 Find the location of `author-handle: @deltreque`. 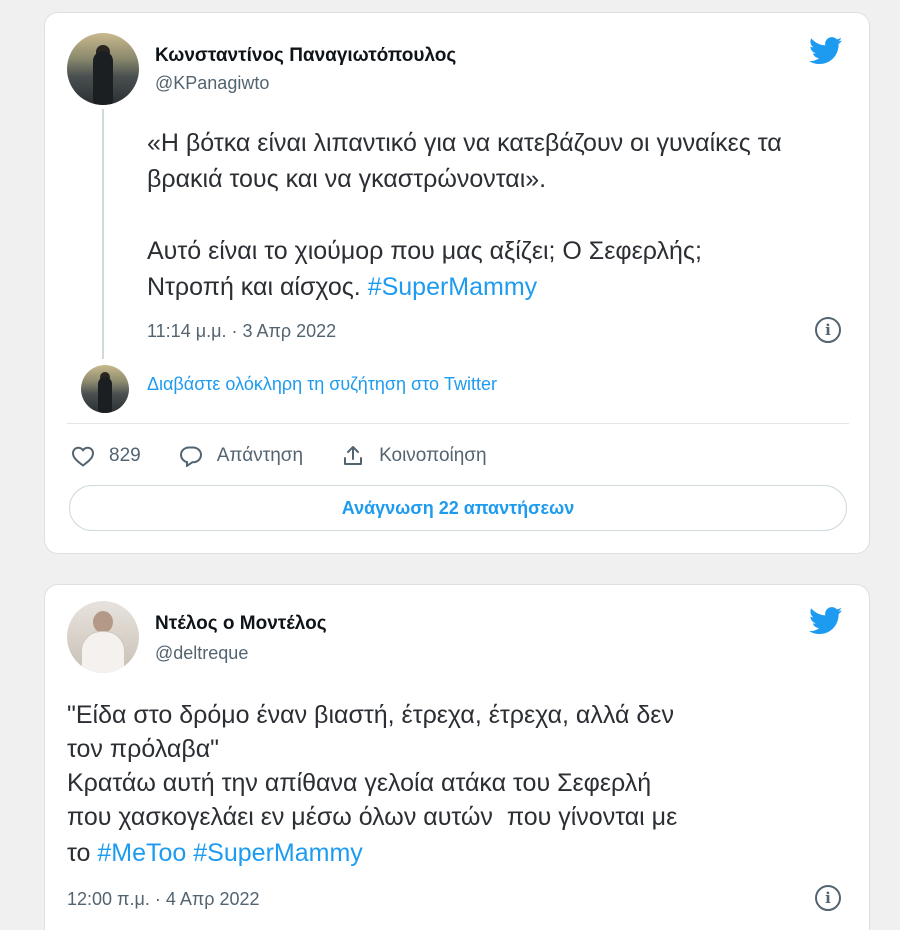

author-handle: @deltreque is located at coordinates (201, 653).